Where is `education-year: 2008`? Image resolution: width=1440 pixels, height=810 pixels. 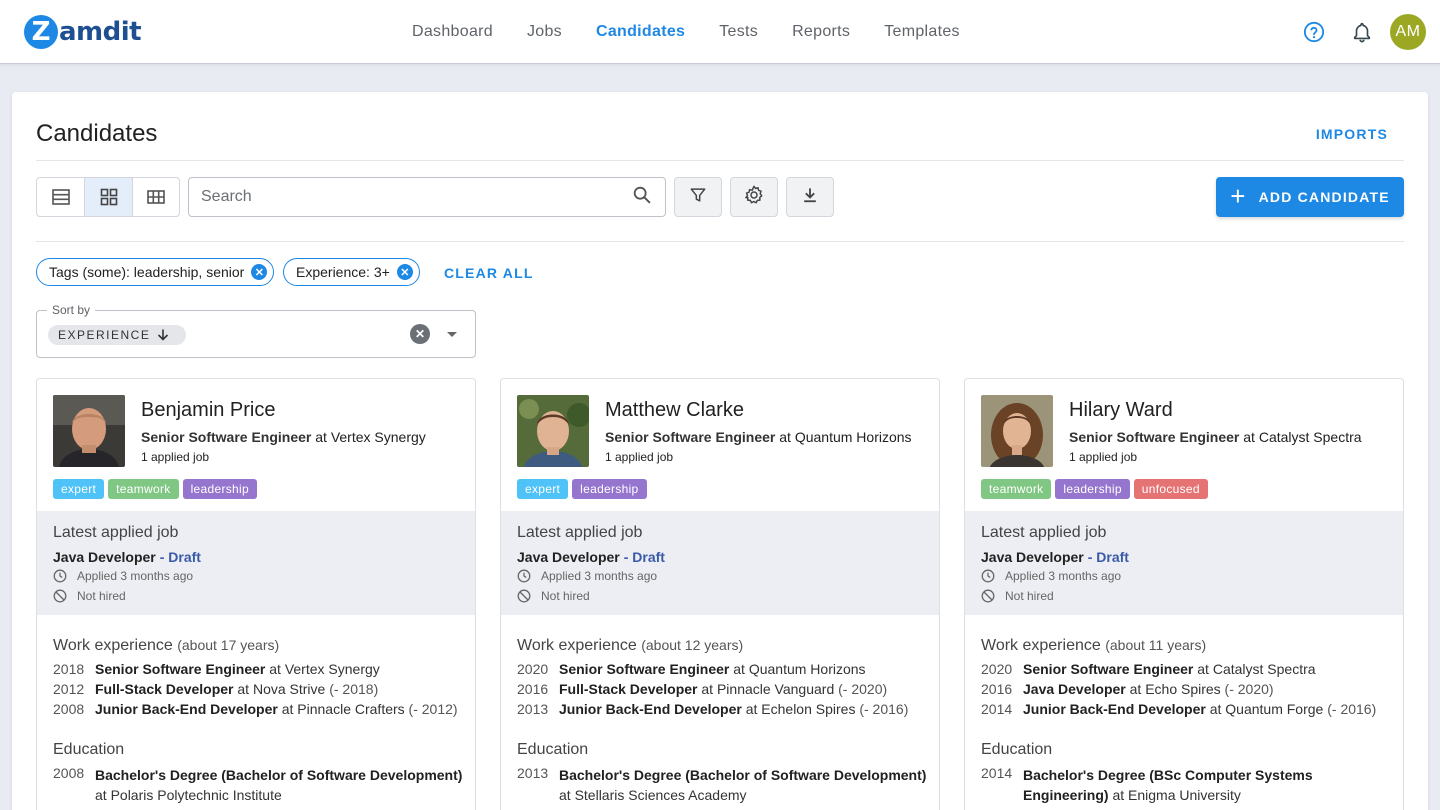 education-year: 2008 is located at coordinates (69, 773).